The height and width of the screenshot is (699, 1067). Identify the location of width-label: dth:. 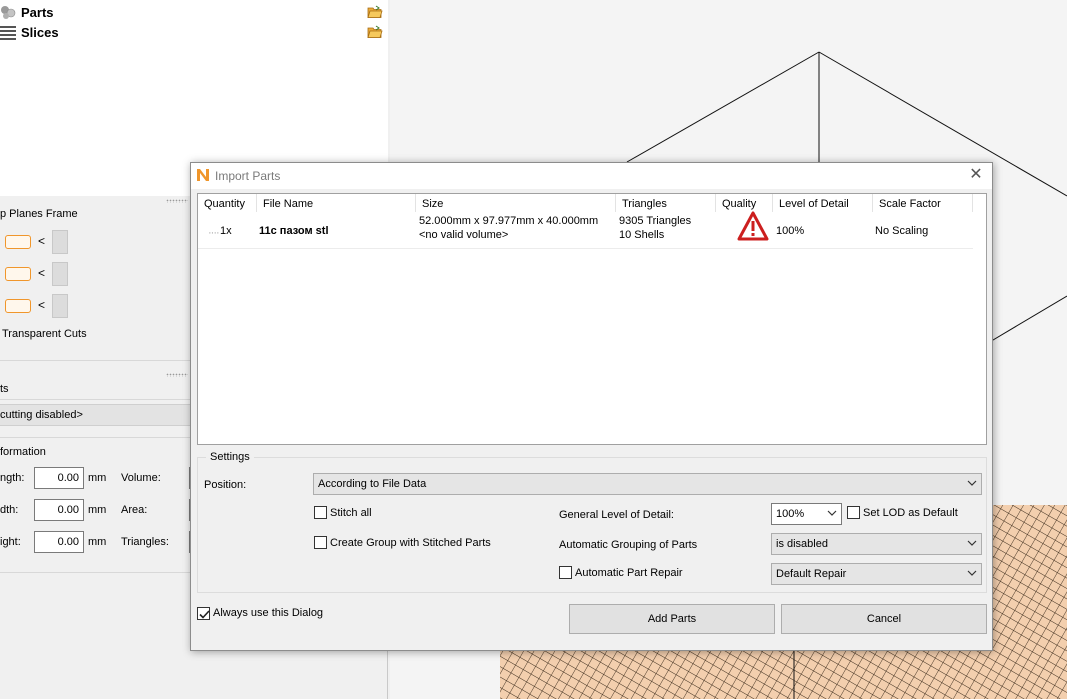
(9, 510).